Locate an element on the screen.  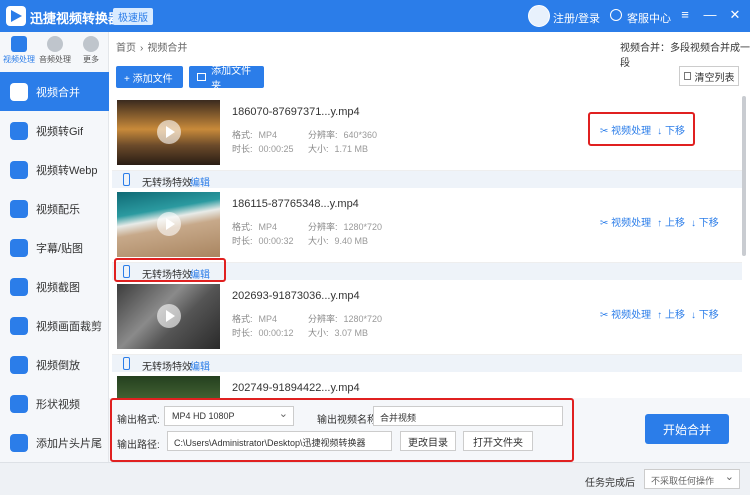
duration-value: 00:00:25 is located at coordinates (276, 149).